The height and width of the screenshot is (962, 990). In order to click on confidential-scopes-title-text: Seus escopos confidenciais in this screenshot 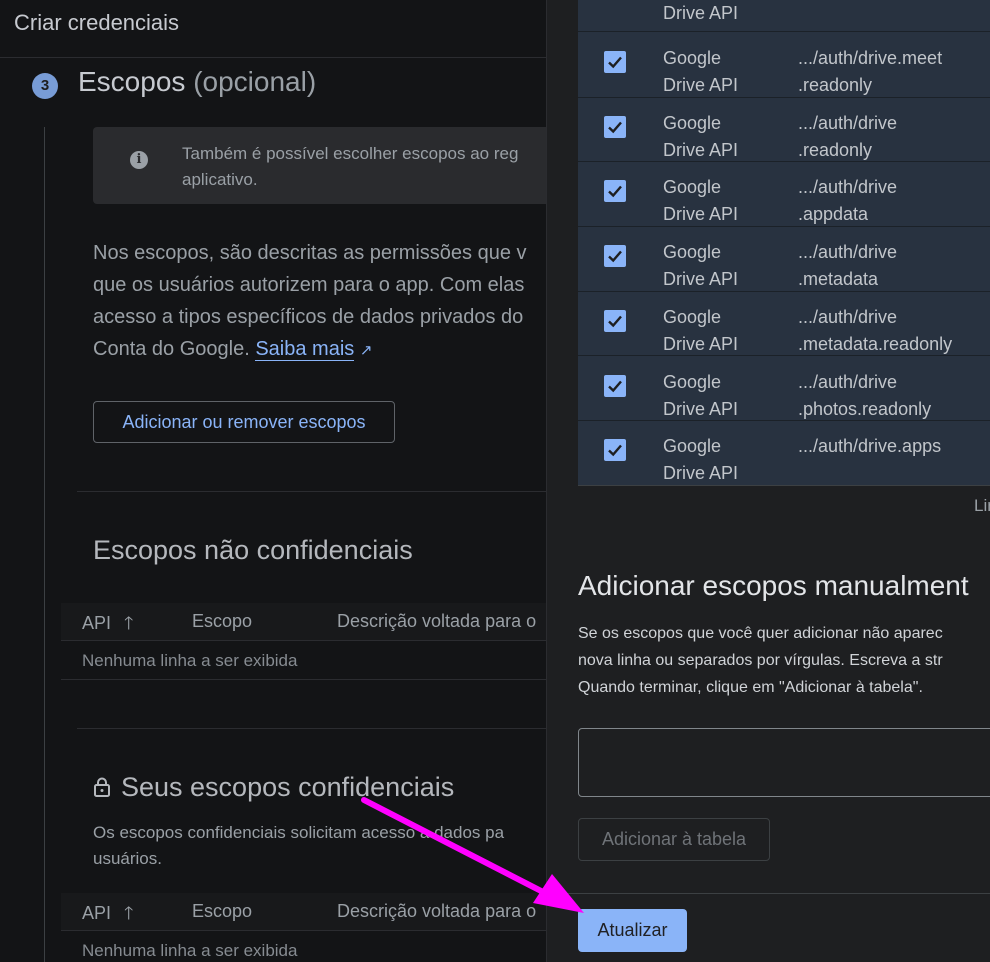, I will do `click(288, 787)`.